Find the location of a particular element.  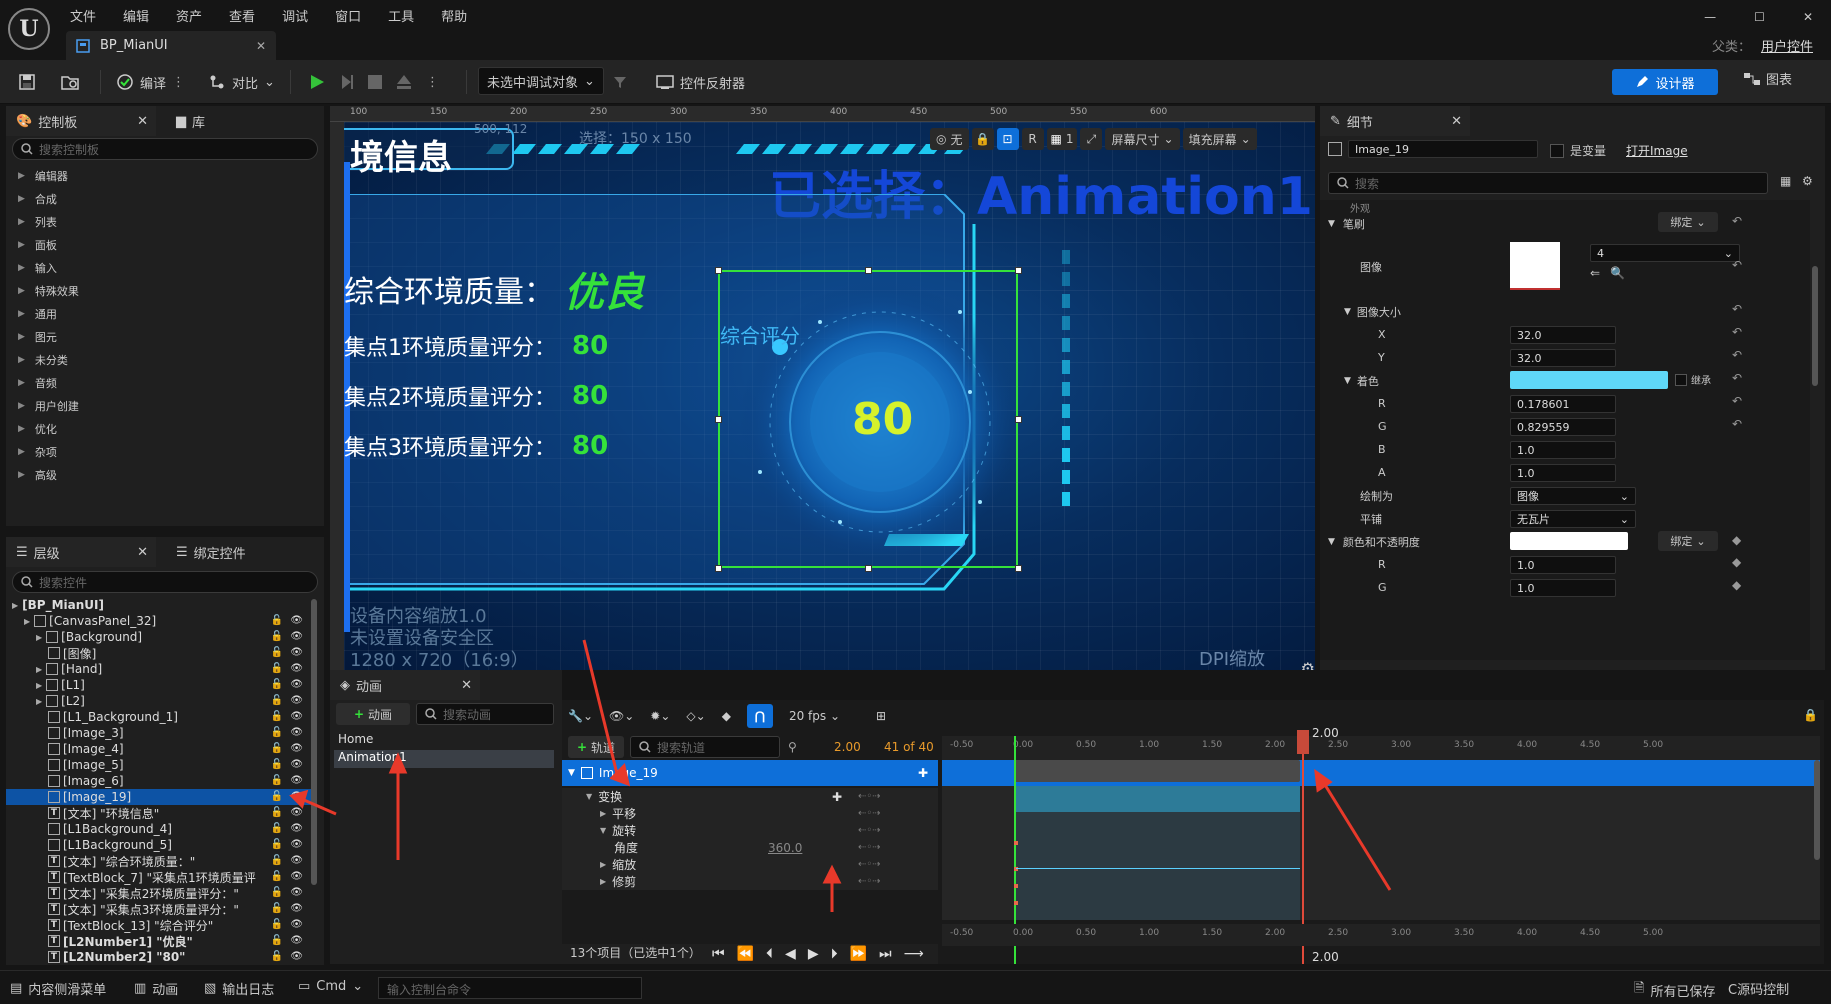

hierarchy-item: ▶ [Background] 🔓 👁 is located at coordinates (158, 637).